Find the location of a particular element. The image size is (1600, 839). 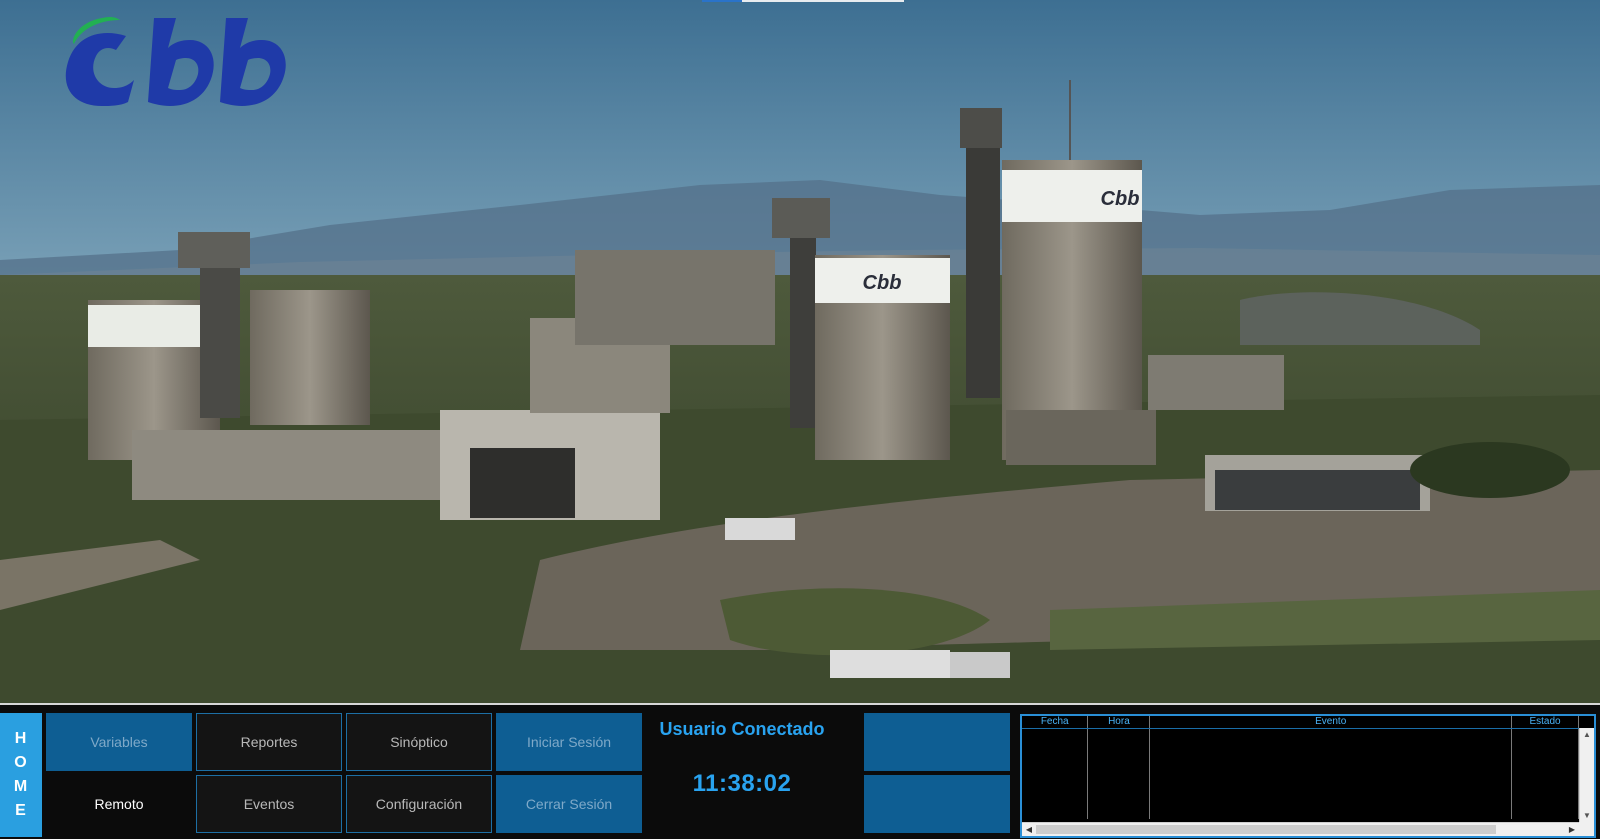

home-letter: O is located at coordinates (21, 762).